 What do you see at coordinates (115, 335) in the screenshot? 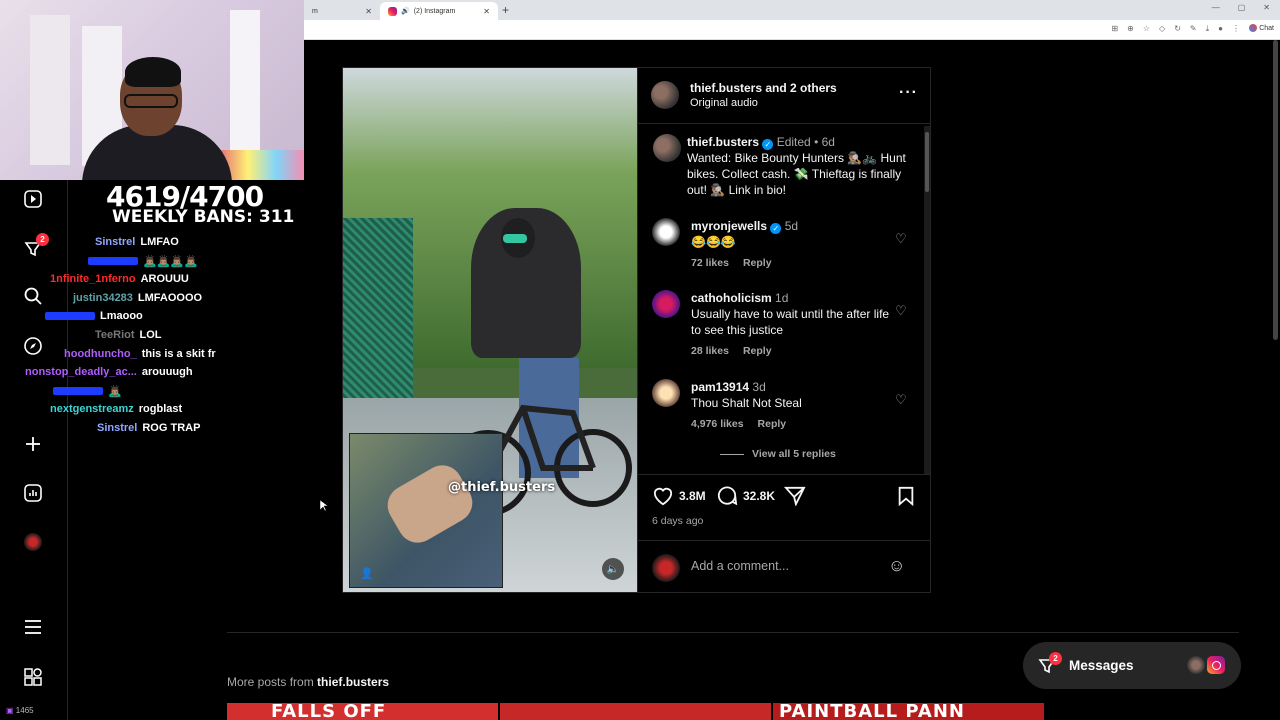
I see `chat-username: TeeRiot` at bounding box center [115, 335].